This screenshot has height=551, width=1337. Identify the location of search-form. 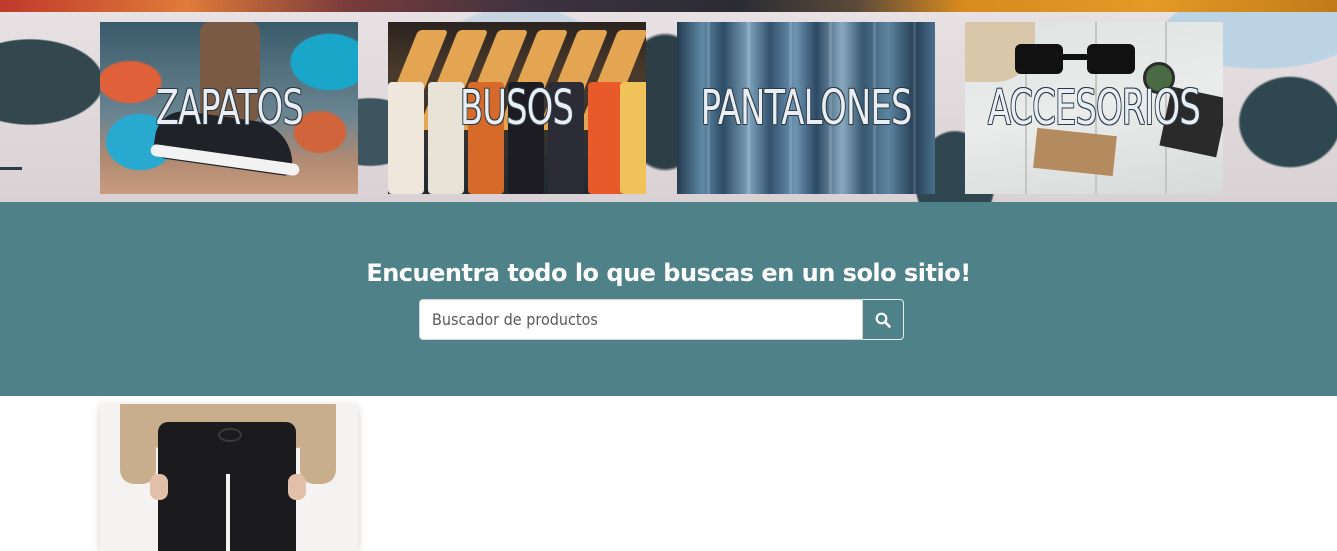
(661, 319).